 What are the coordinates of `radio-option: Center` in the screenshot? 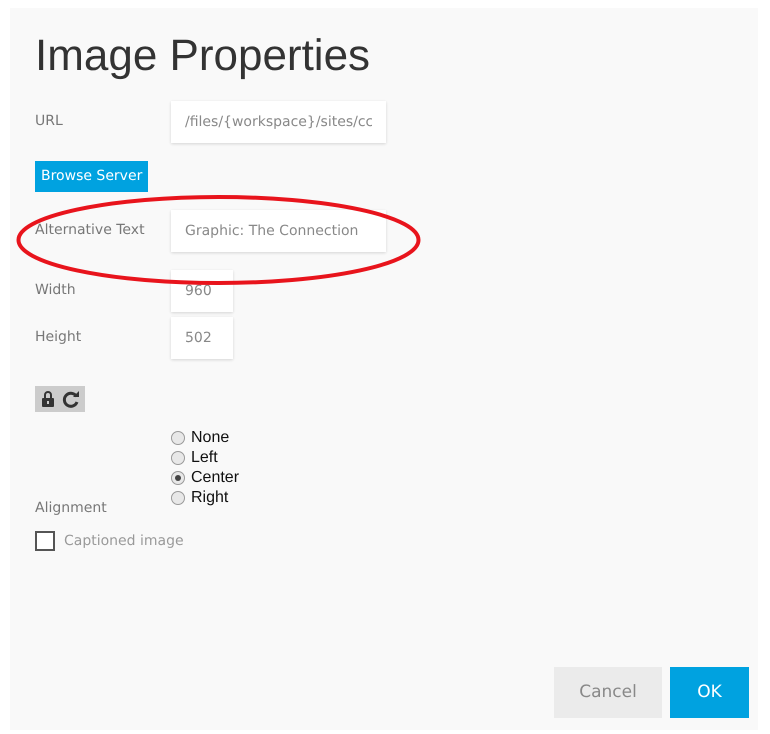 It's located at (452, 478).